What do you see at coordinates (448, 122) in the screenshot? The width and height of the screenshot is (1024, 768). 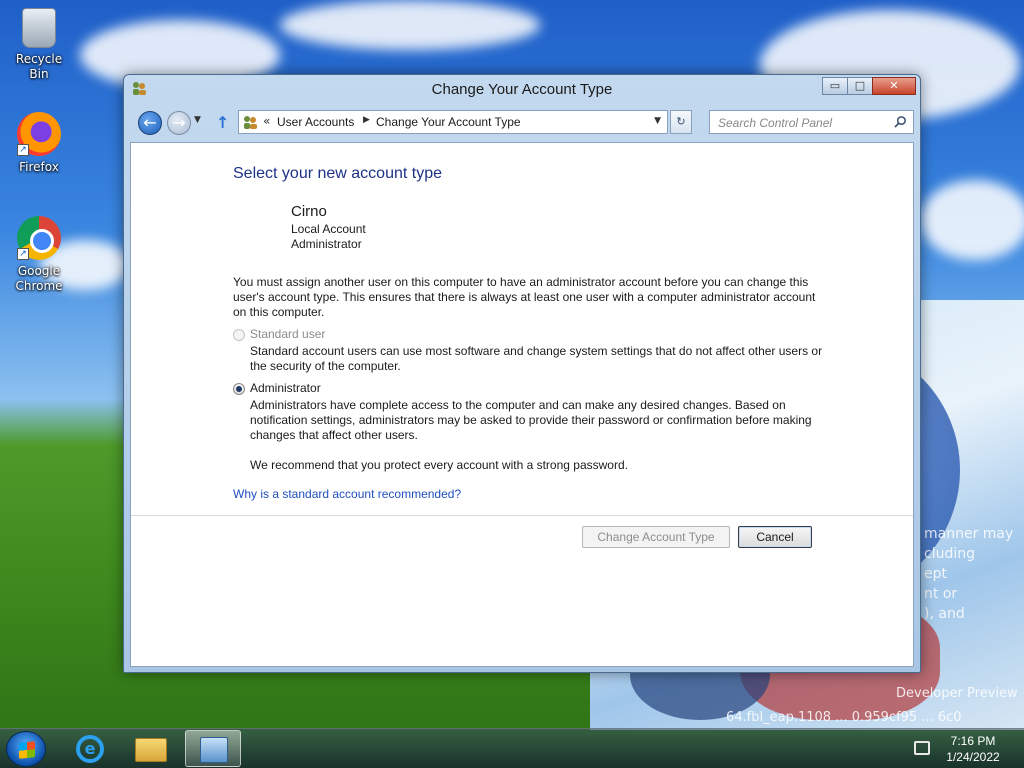 I see `breadcrumb-change-account-type: Change Your Account Type` at bounding box center [448, 122].